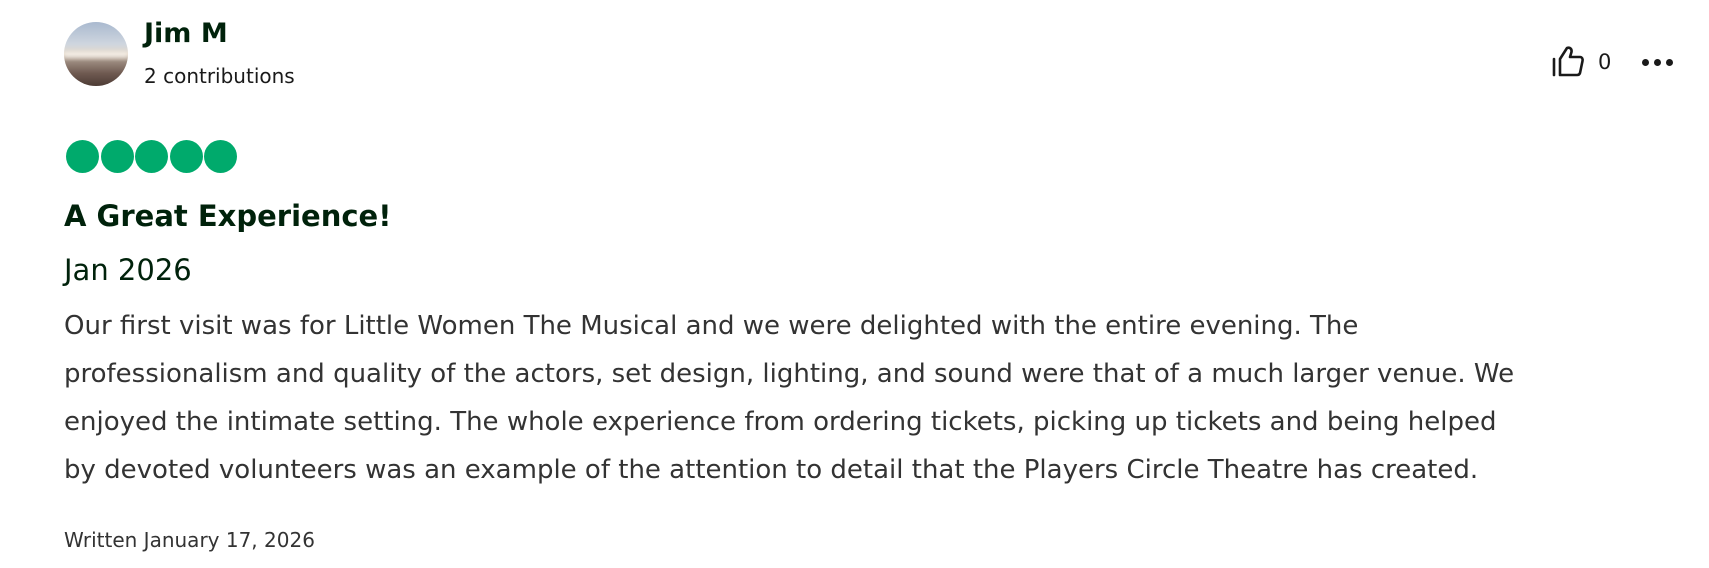  Describe the element at coordinates (227, 216) in the screenshot. I see `review-title: A Great Experience!` at that location.